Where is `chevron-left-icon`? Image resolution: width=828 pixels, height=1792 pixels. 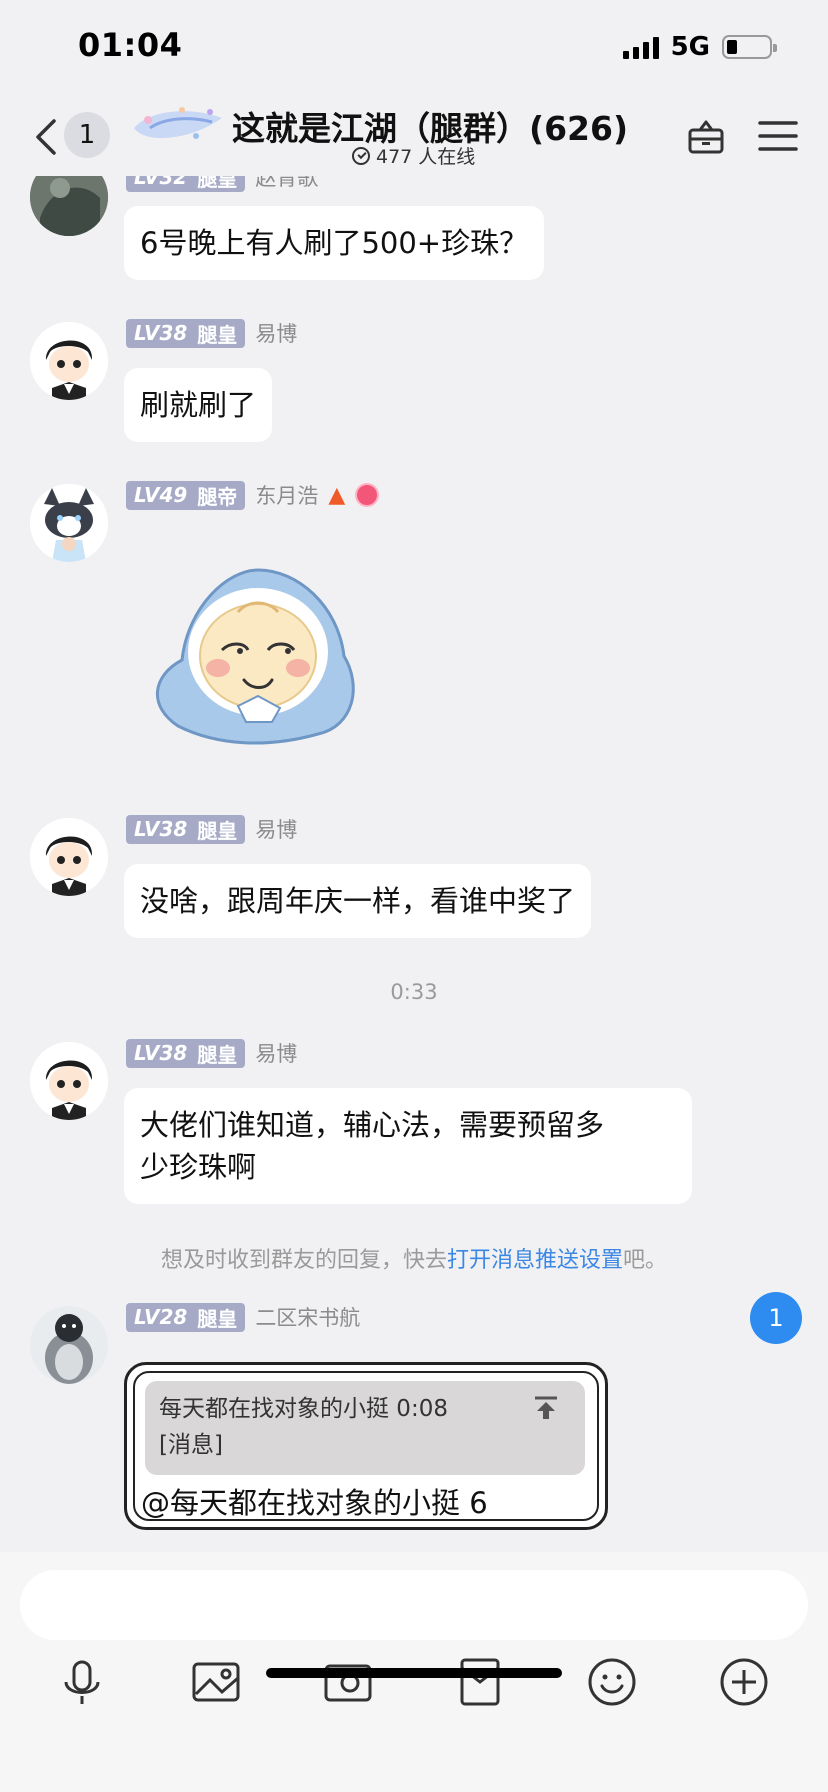
chevron-left-icon is located at coordinates (46, 137).